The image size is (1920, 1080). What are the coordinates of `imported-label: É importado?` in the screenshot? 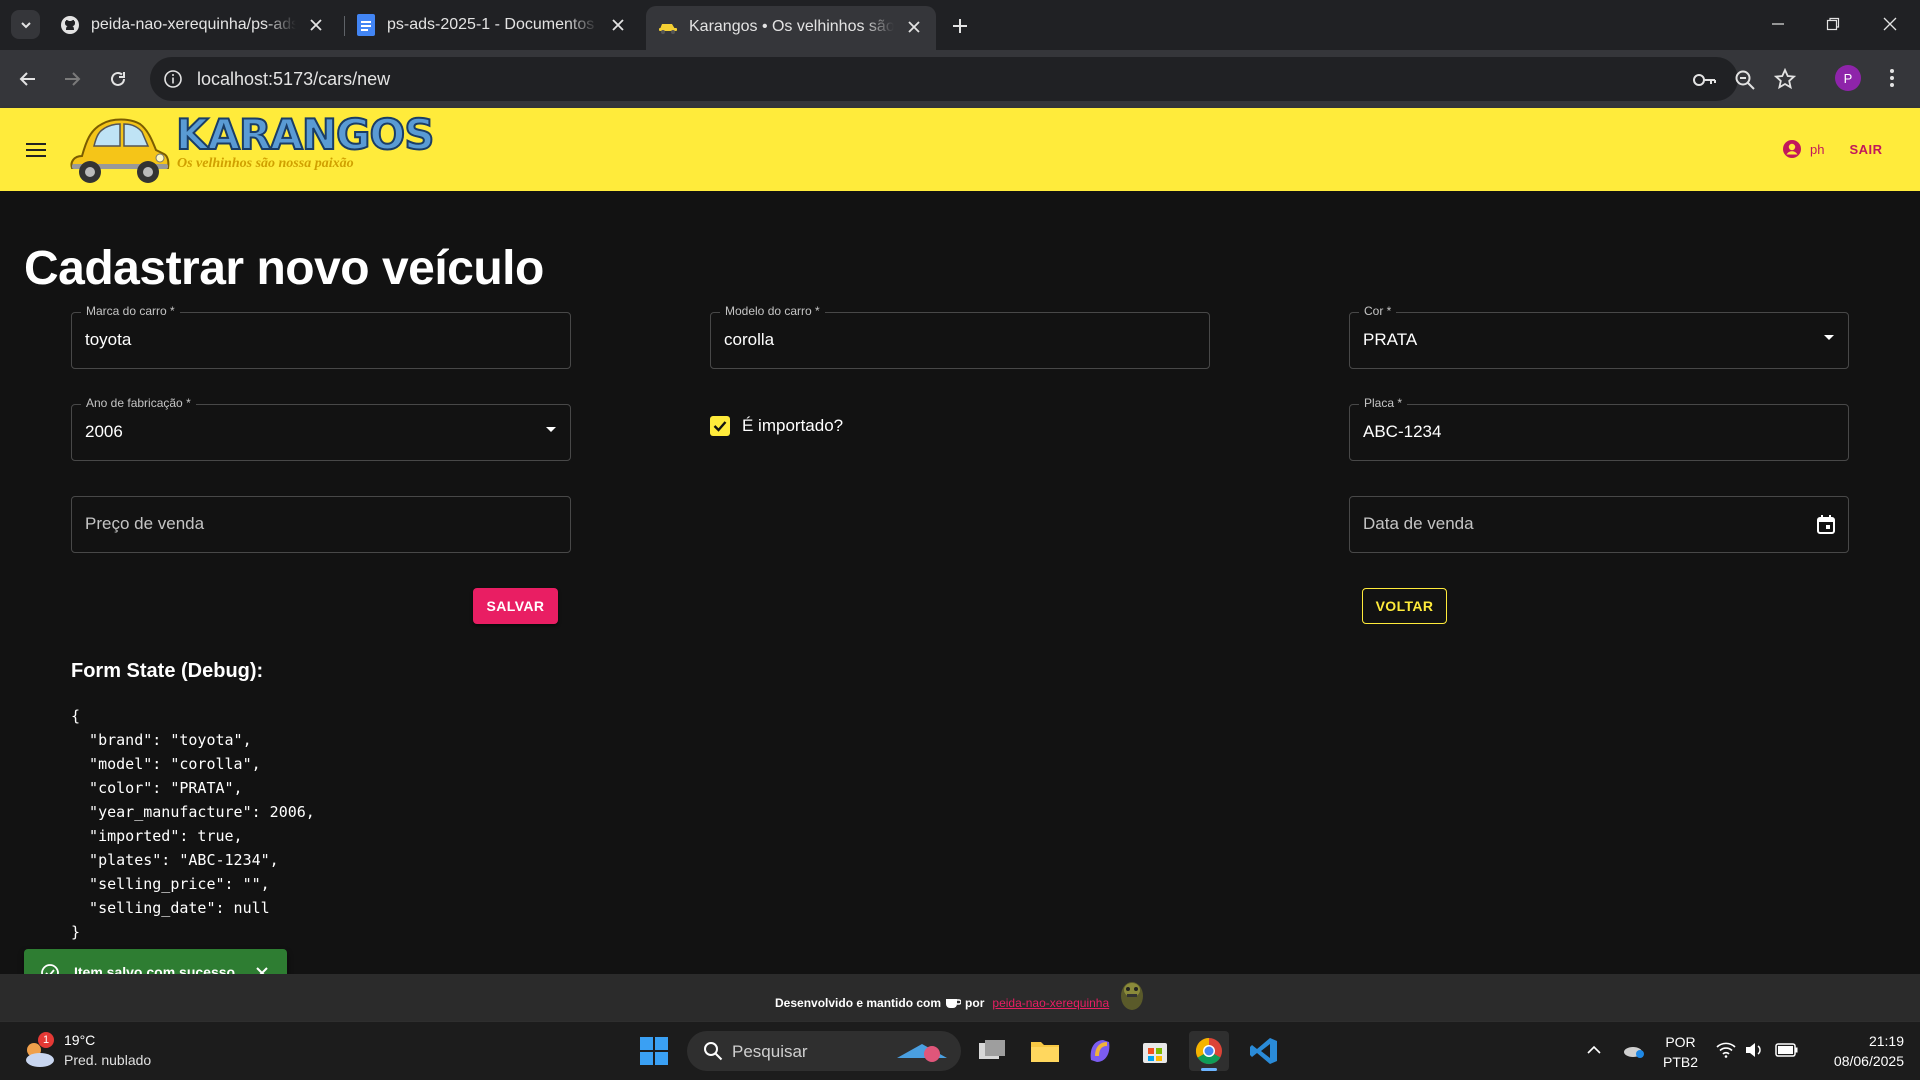 It's located at (792, 426).